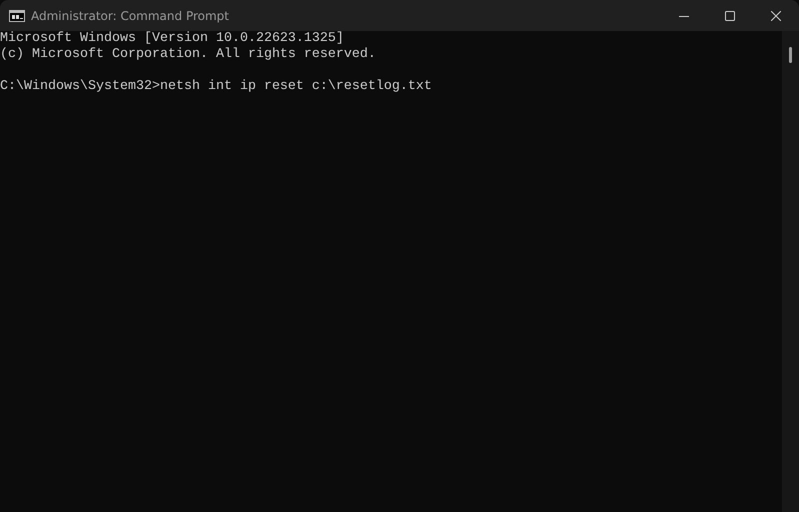 This screenshot has width=799, height=512. What do you see at coordinates (776, 15) in the screenshot?
I see `close-icon` at bounding box center [776, 15].